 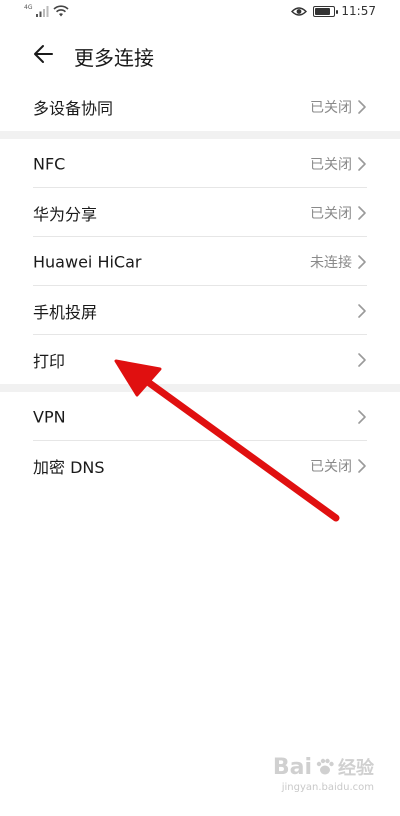 I want to click on clock: 11:57, so click(x=358, y=11).